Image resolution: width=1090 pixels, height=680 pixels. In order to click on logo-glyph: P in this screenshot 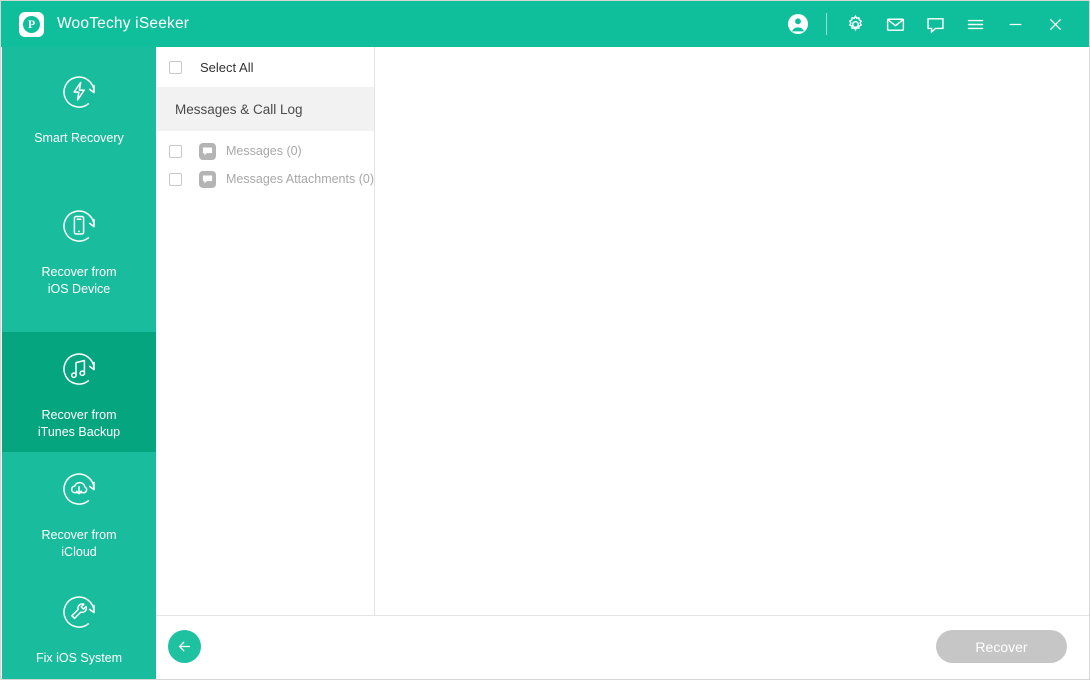, I will do `click(31, 24)`.